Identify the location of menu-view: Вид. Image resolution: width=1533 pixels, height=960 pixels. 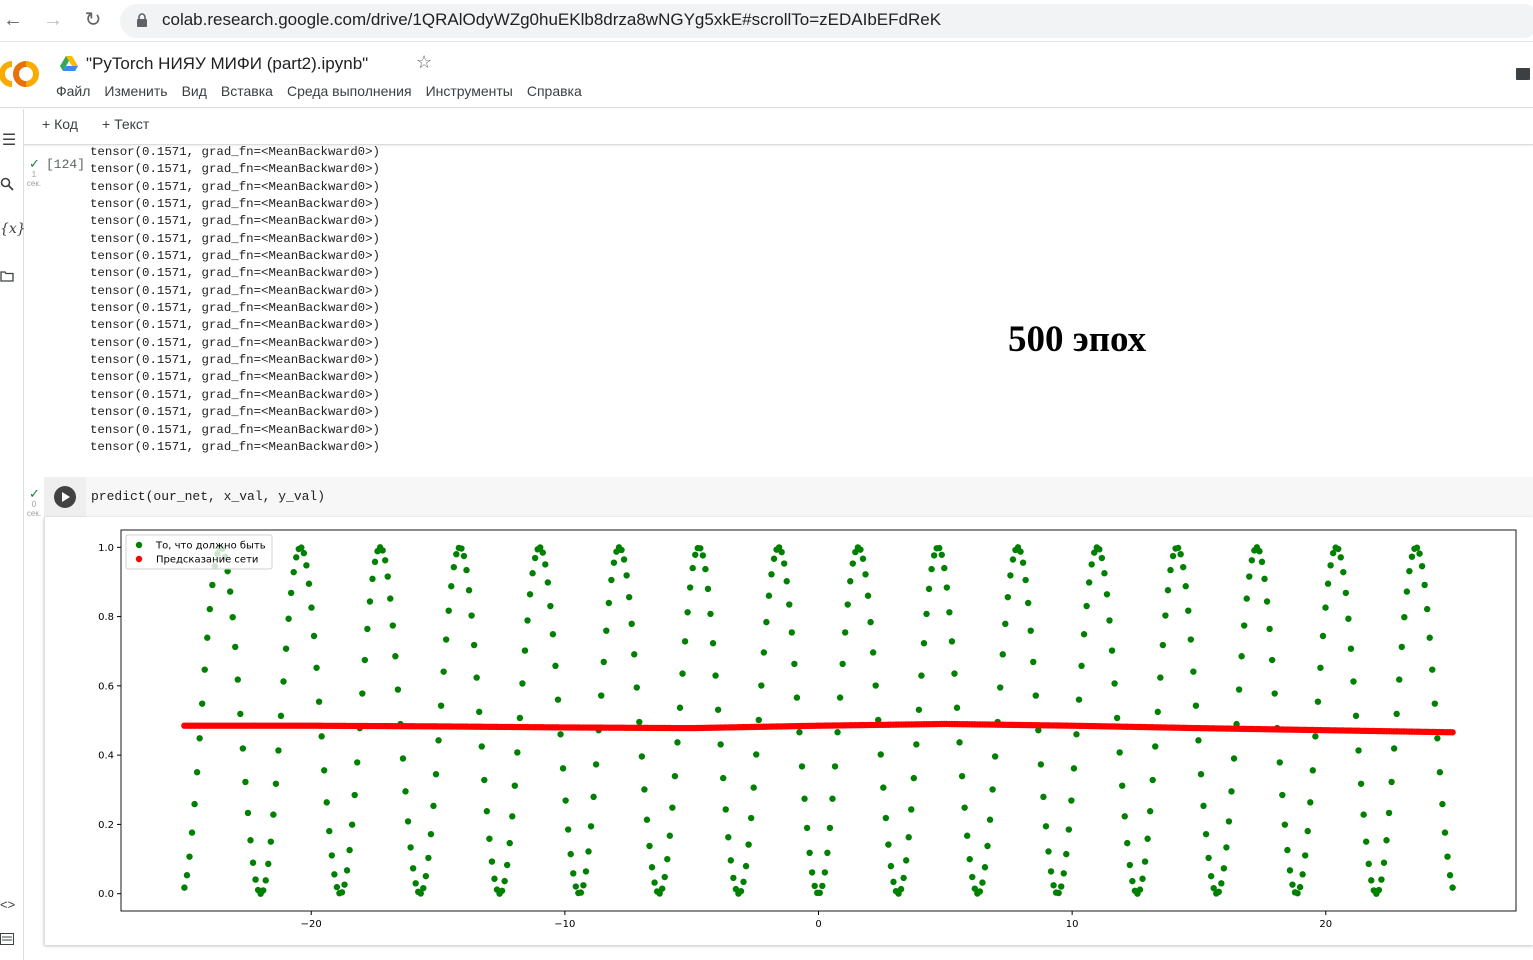
(194, 91).